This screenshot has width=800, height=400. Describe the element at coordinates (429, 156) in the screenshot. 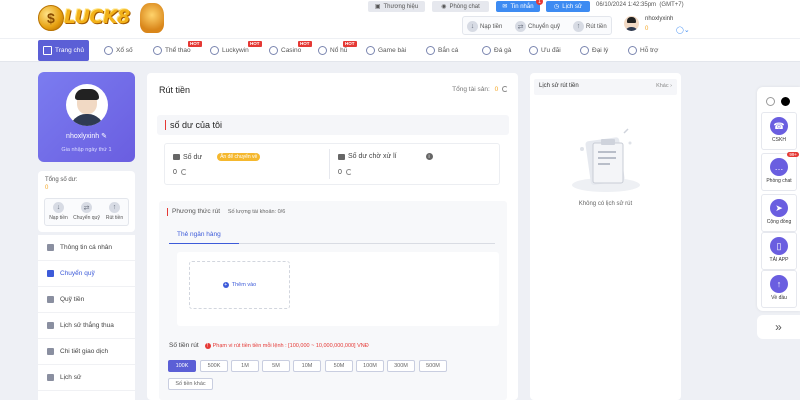

I see `info-icon: i` at that location.